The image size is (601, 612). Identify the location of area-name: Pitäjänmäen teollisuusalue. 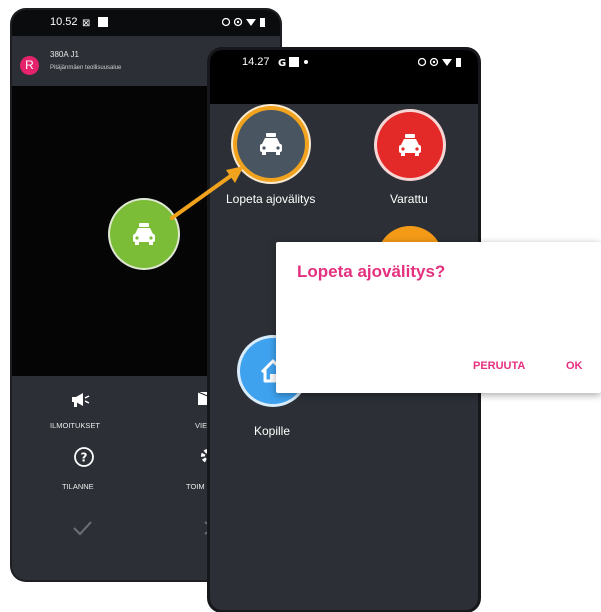
(86, 68).